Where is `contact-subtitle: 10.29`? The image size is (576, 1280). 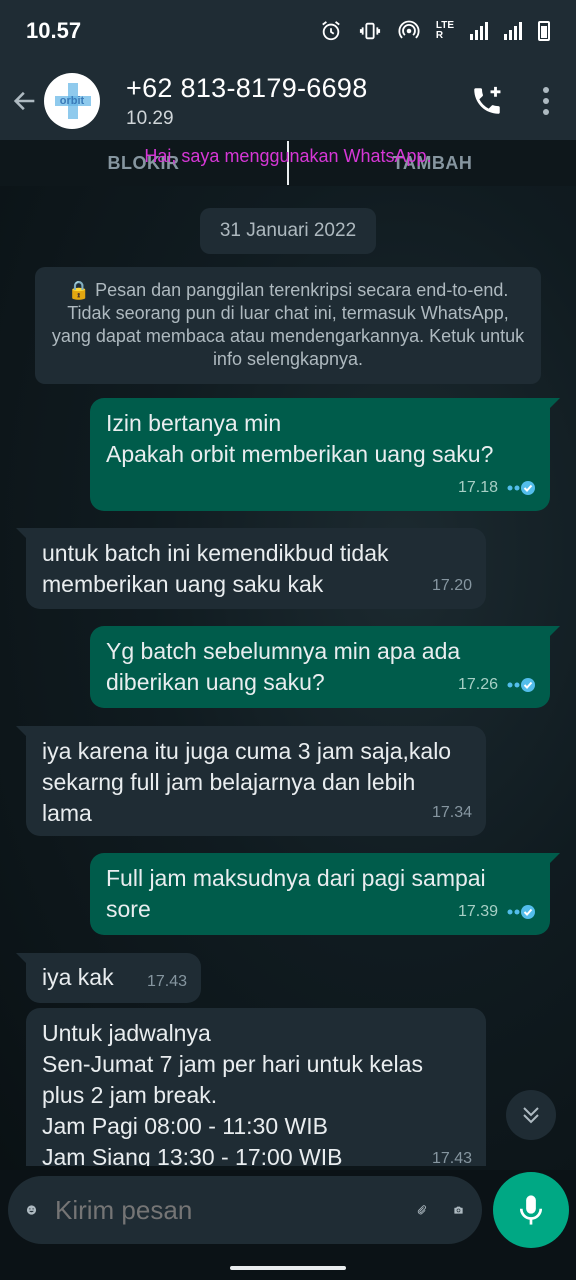
contact-subtitle: 10.29 is located at coordinates (150, 118).